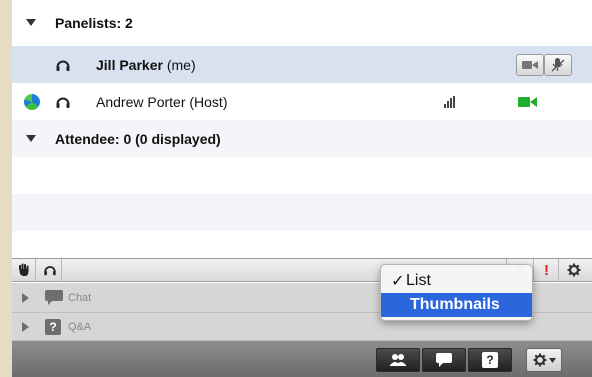  Describe the element at coordinates (80, 297) in the screenshot. I see `chat-section-label: Chat` at that location.